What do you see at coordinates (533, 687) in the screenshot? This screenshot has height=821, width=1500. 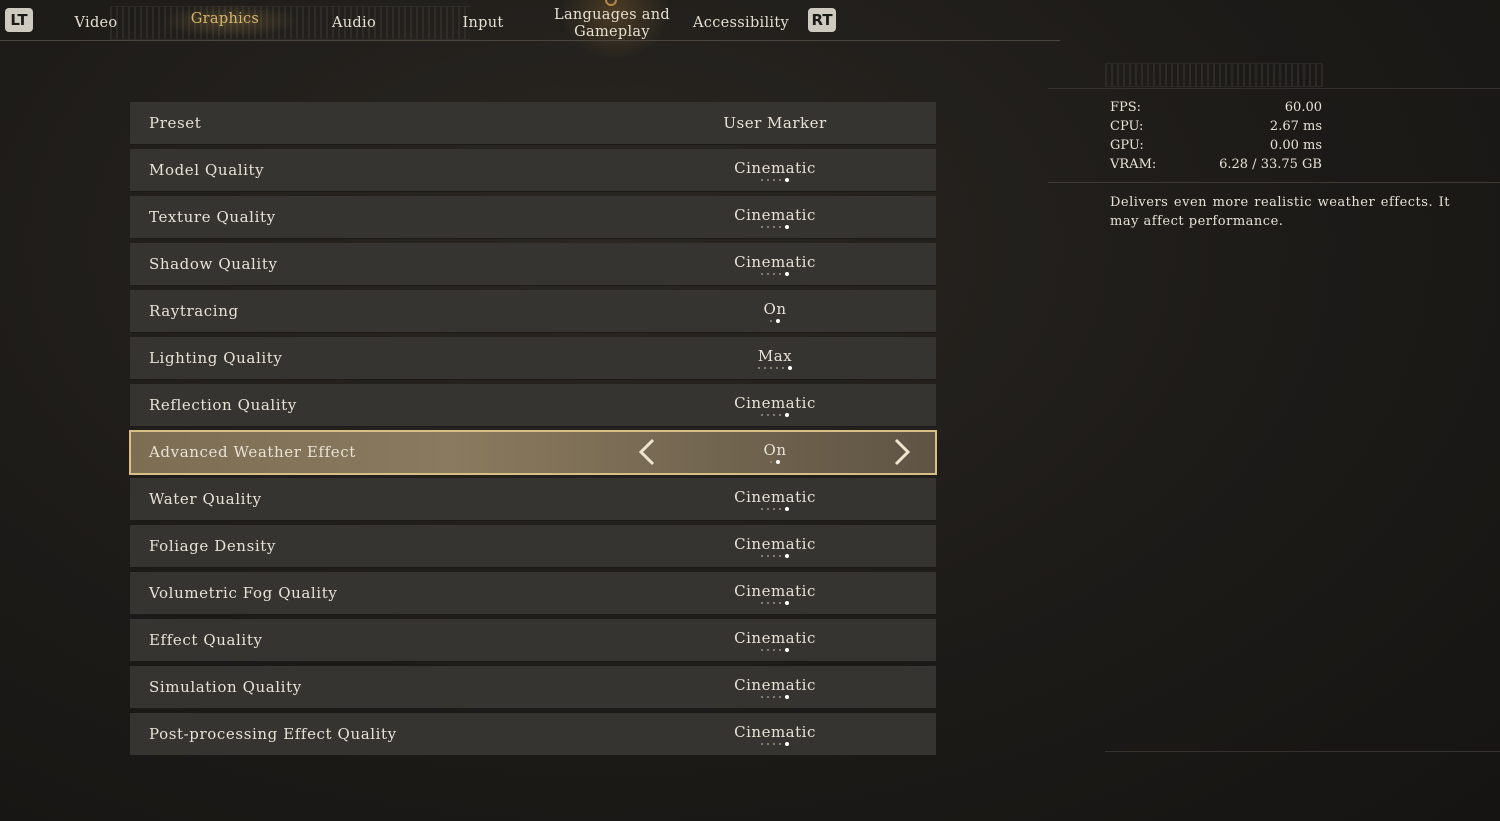 I see `setting-row-simulation-quality: Simulation Quality Cinematic` at bounding box center [533, 687].